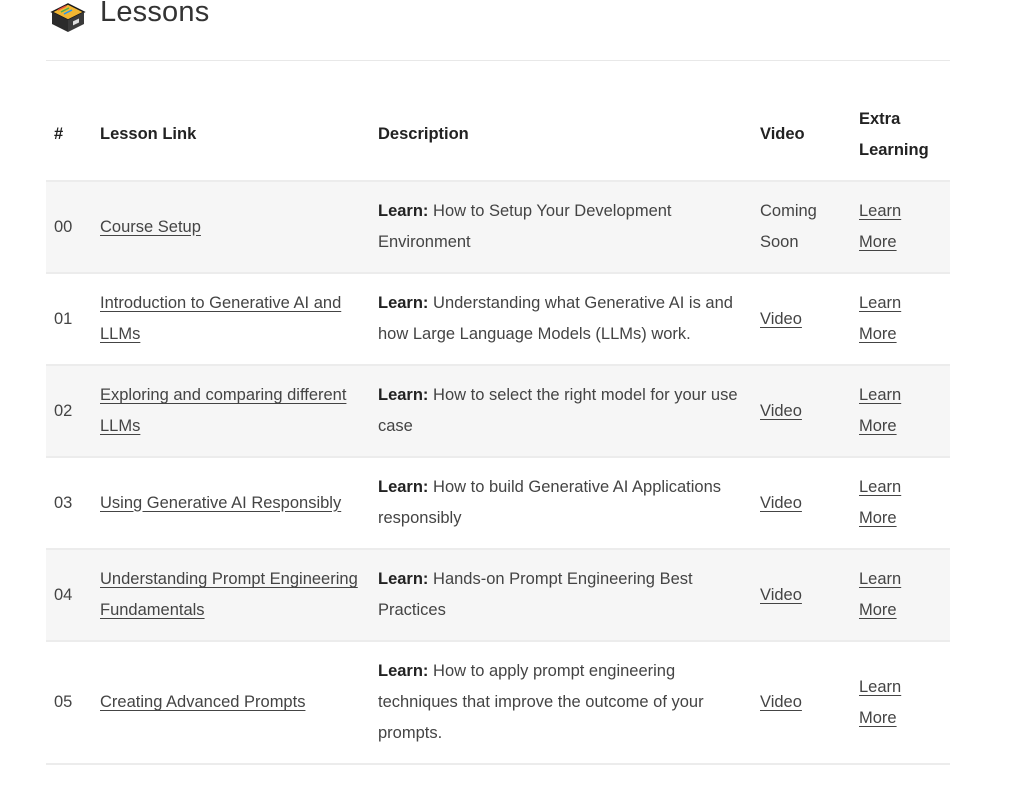 This screenshot has width=1024, height=790. What do you see at coordinates (150, 227) in the screenshot?
I see `lesson-link: Course Setup` at bounding box center [150, 227].